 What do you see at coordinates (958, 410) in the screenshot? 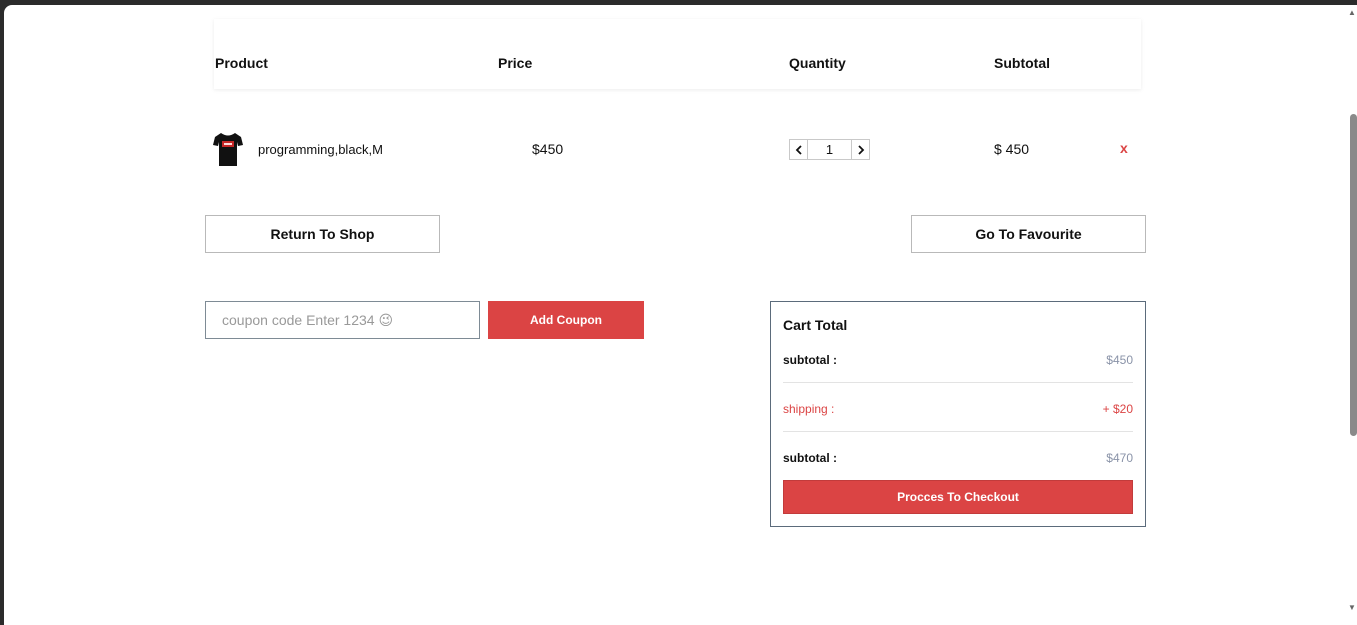
I see `shipping-line: shipping : + $20` at bounding box center [958, 410].